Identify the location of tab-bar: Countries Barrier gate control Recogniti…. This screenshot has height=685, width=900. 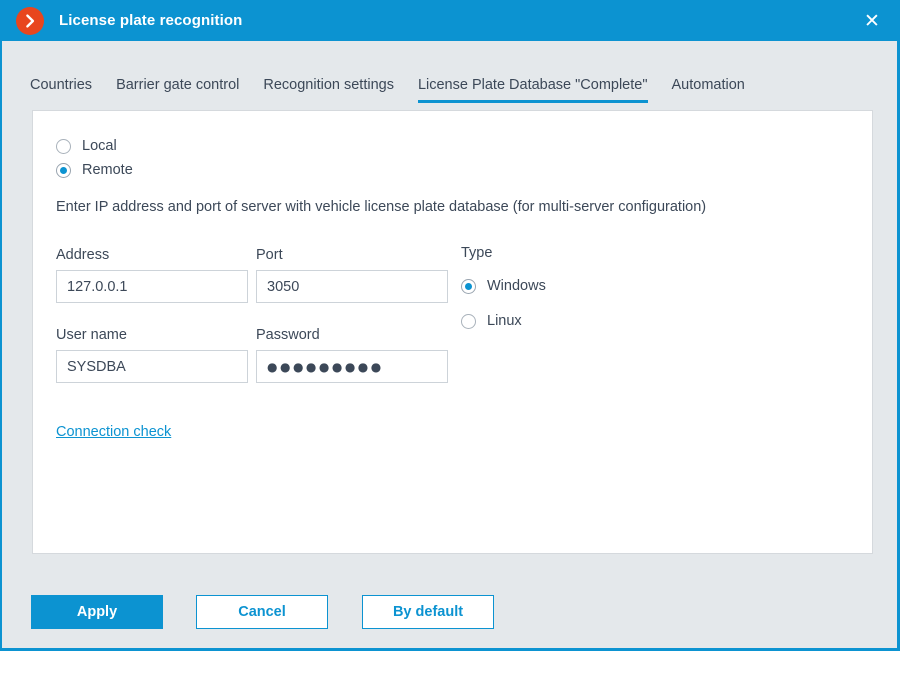
(449, 72).